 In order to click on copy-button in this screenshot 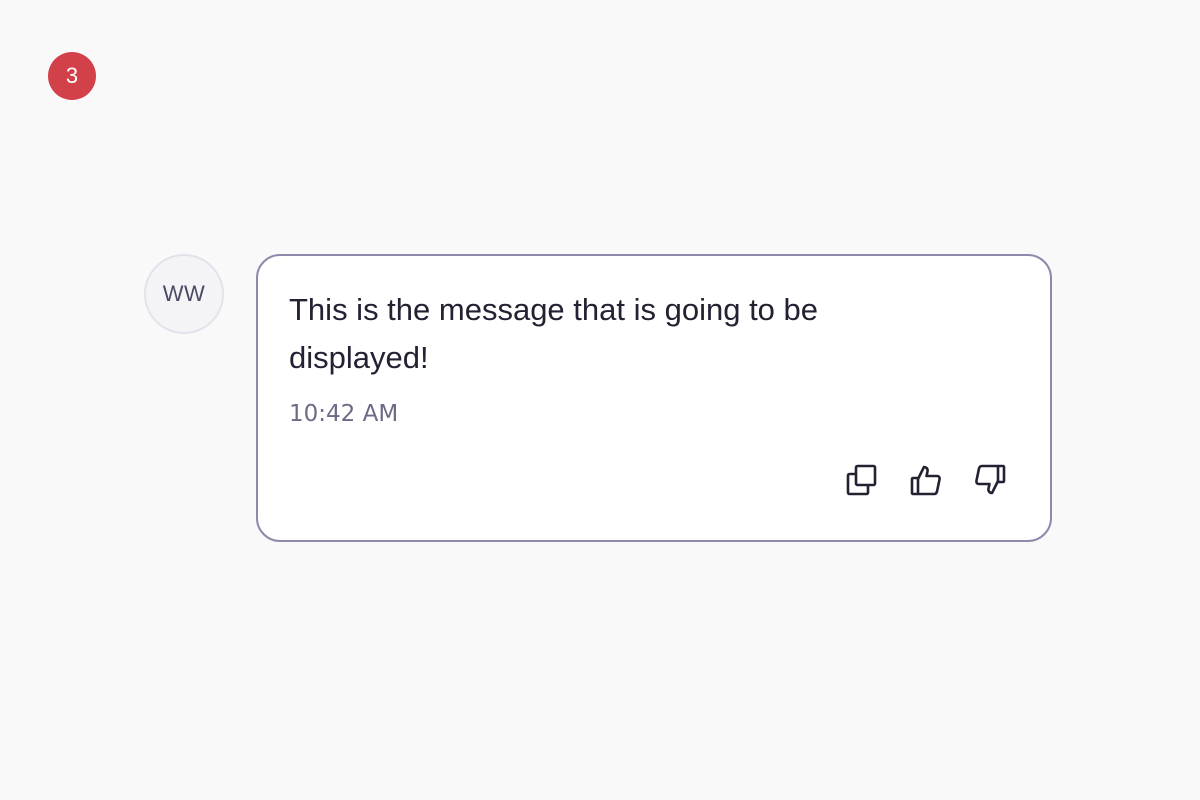, I will do `click(862, 480)`.